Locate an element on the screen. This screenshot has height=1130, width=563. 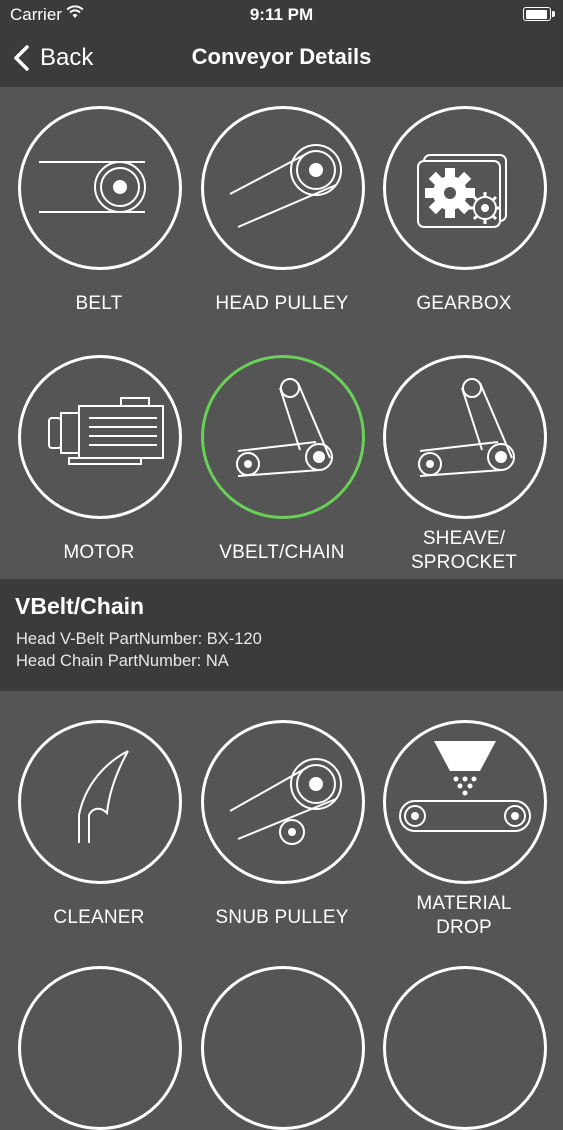
motor-icon is located at coordinates (100, 437).